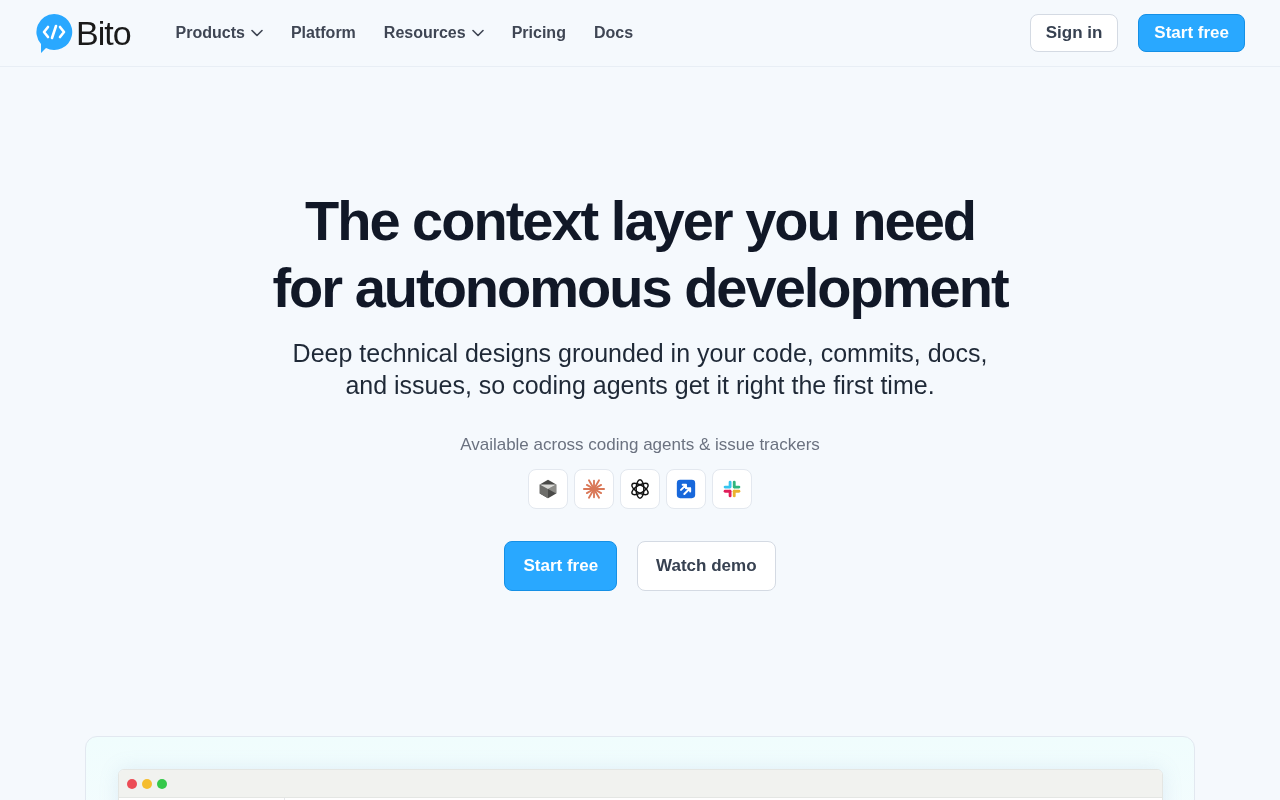  I want to click on starburst-icon, so click(594, 489).